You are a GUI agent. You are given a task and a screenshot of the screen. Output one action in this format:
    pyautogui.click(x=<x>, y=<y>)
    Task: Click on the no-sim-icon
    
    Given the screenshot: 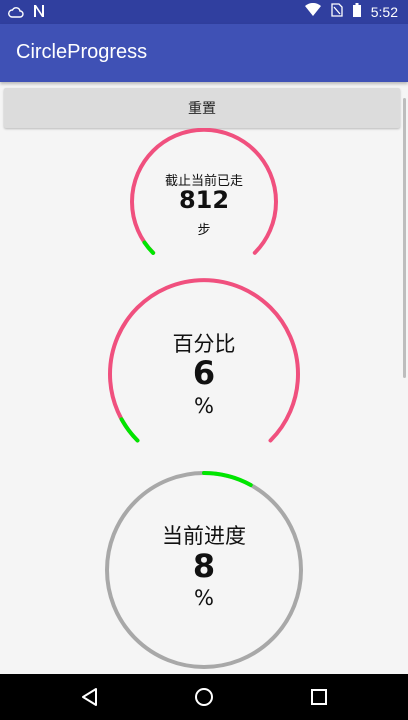 What is the action you would take?
    pyautogui.click(x=337, y=12)
    